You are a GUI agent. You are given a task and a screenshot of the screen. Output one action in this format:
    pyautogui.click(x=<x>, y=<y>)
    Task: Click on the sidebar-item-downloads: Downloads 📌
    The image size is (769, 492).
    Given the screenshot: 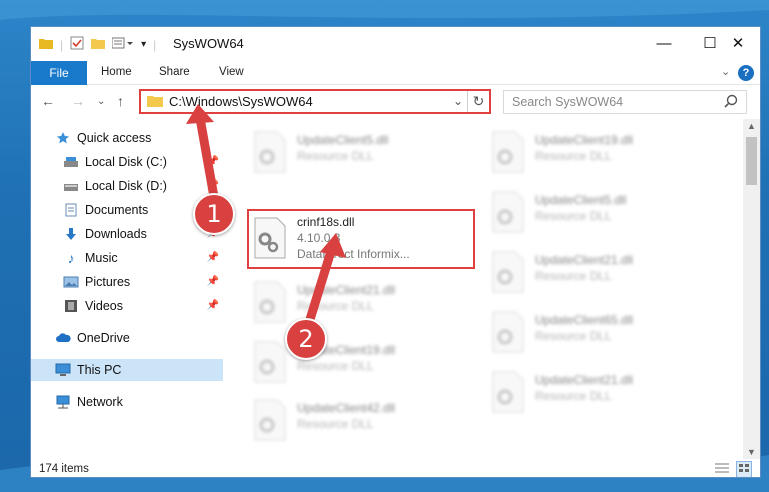 What is the action you would take?
    pyautogui.click(x=127, y=234)
    